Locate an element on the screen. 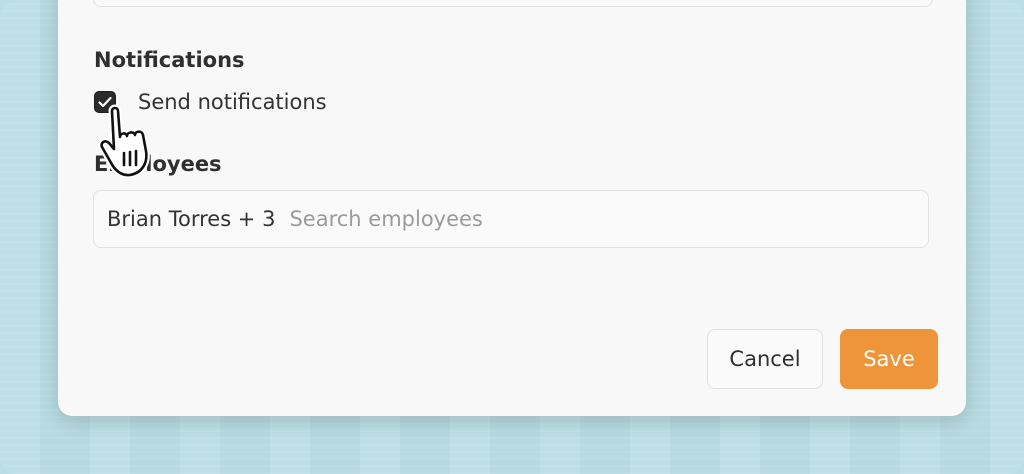 The width and height of the screenshot is (1024, 474). employees-field: Brian Torres + 3 is located at coordinates (511, 219).